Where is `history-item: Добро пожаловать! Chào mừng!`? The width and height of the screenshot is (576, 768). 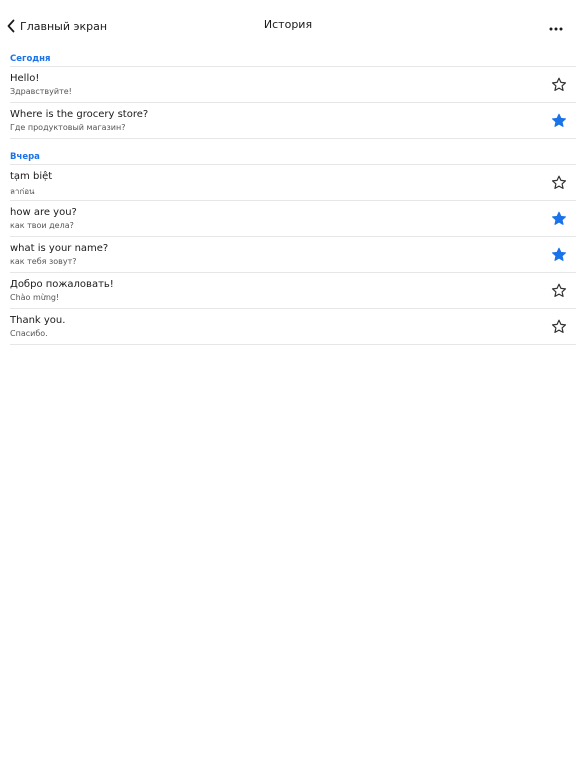
history-item: Добро пожаловать! Chào mừng! is located at coordinates (288, 291).